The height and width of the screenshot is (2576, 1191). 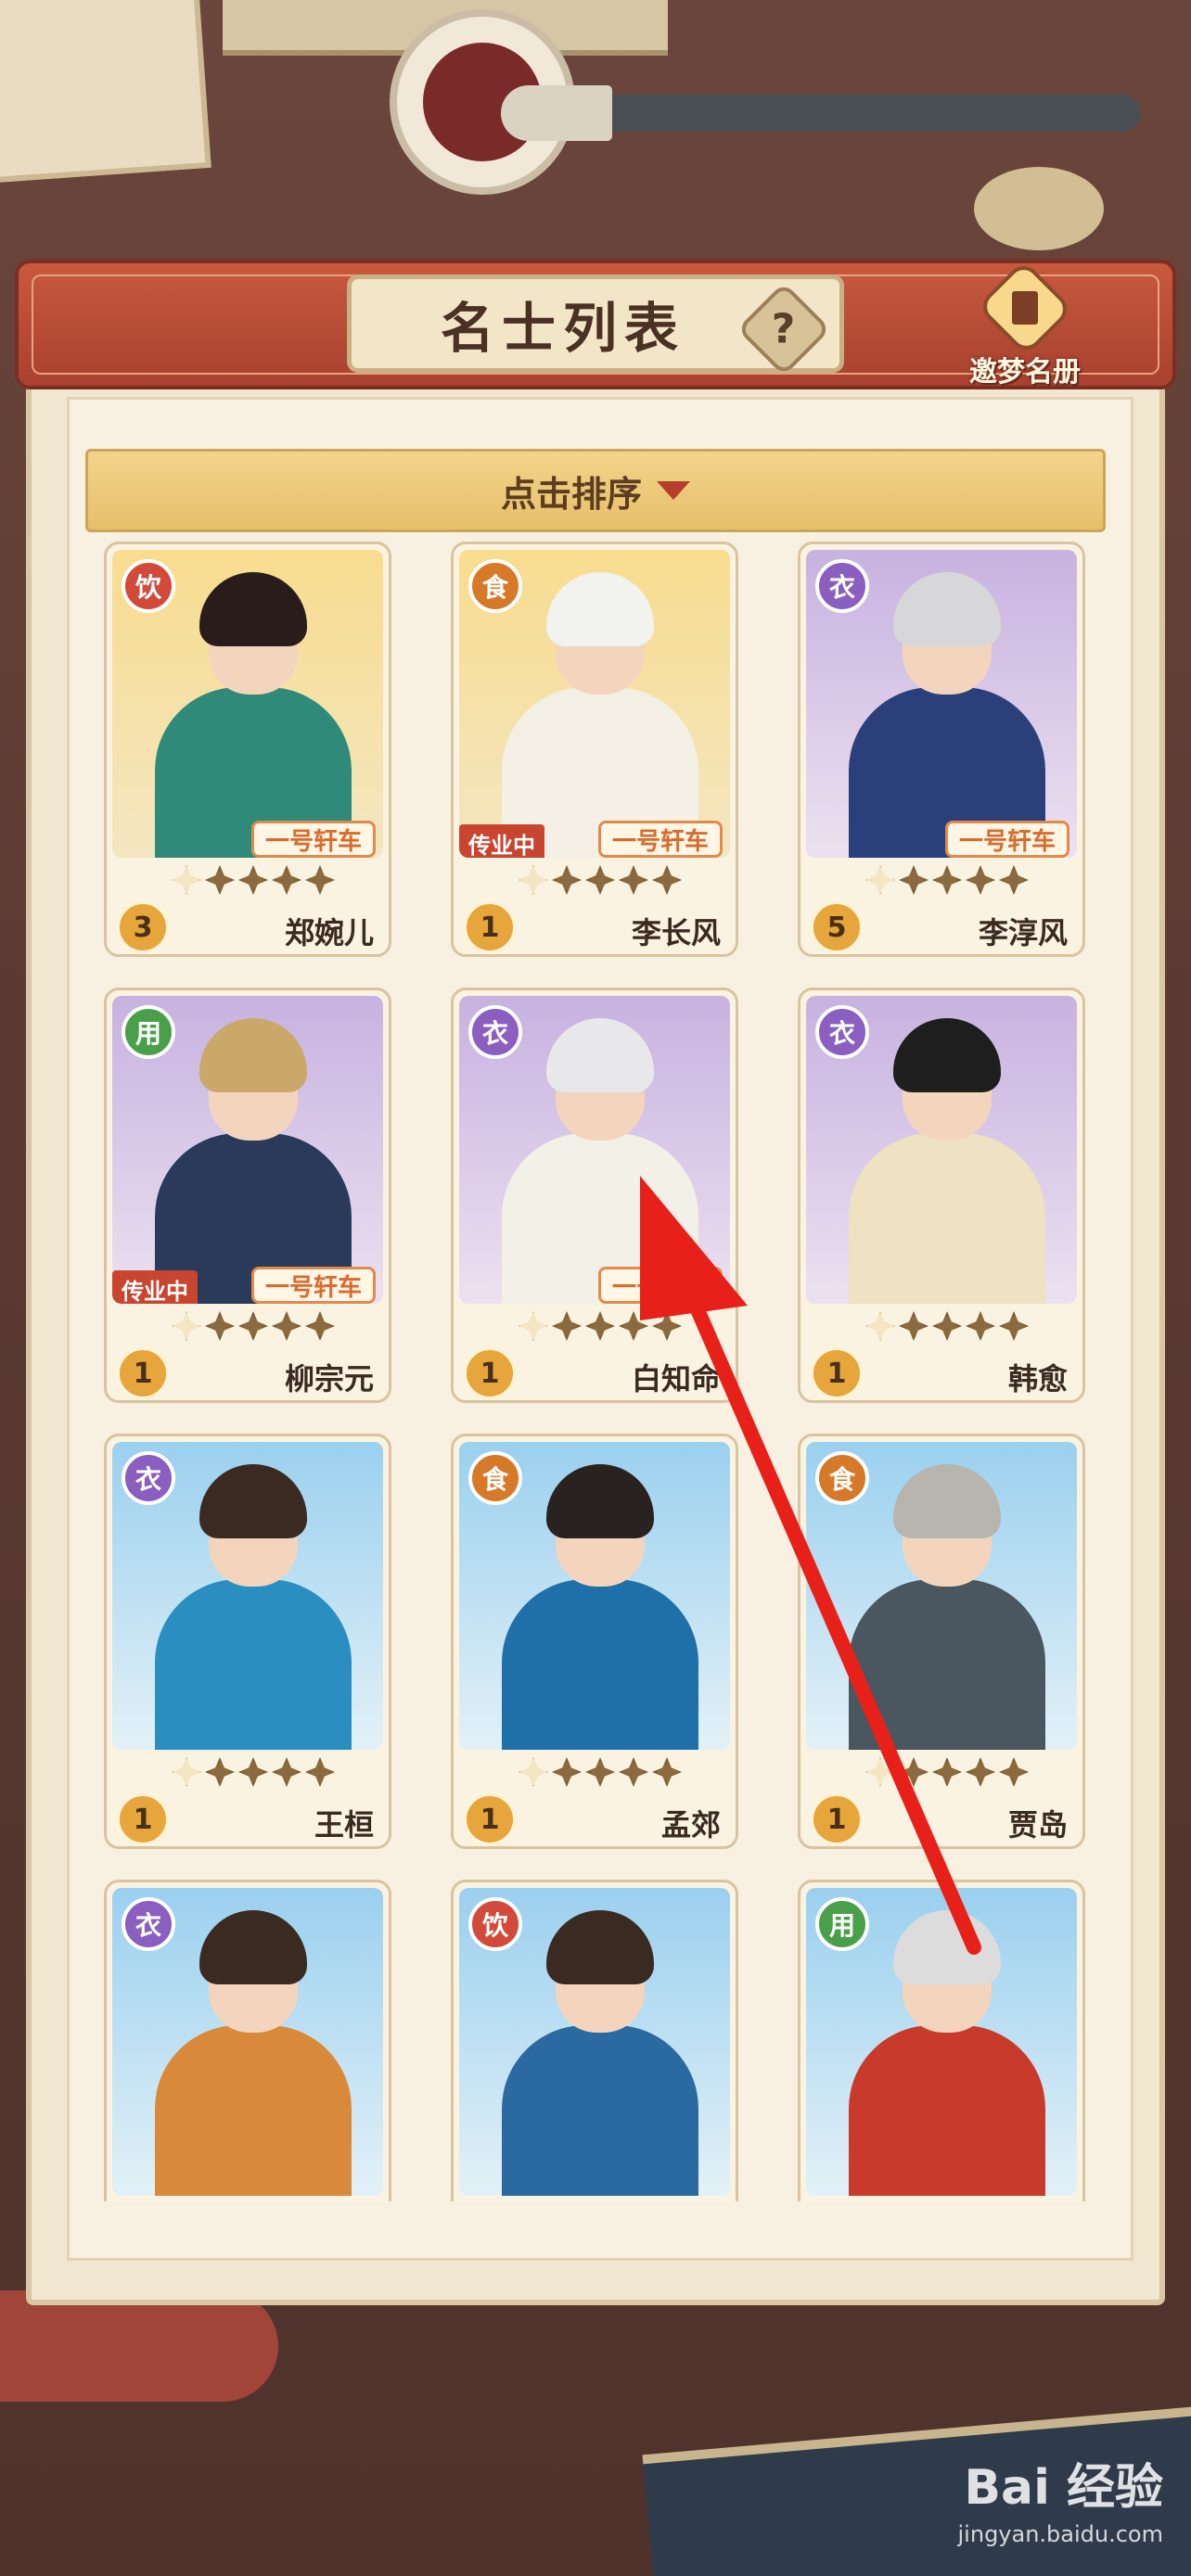 What do you see at coordinates (329, 1378) in the screenshot?
I see `scholar-name: 柳宗元` at bounding box center [329, 1378].